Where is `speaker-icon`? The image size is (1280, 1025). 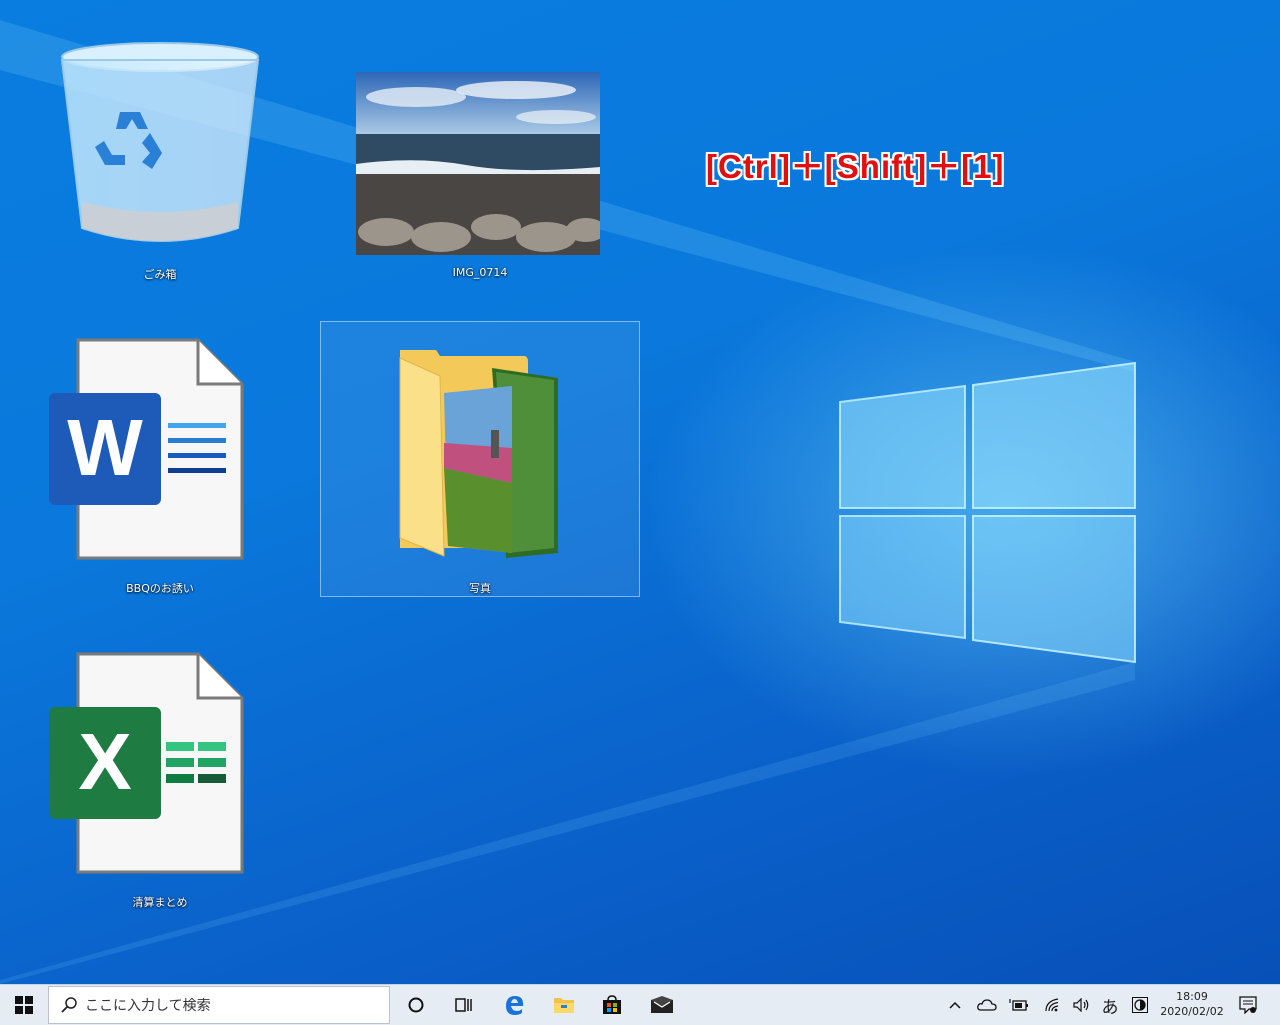 speaker-icon is located at coordinates (1081, 1005).